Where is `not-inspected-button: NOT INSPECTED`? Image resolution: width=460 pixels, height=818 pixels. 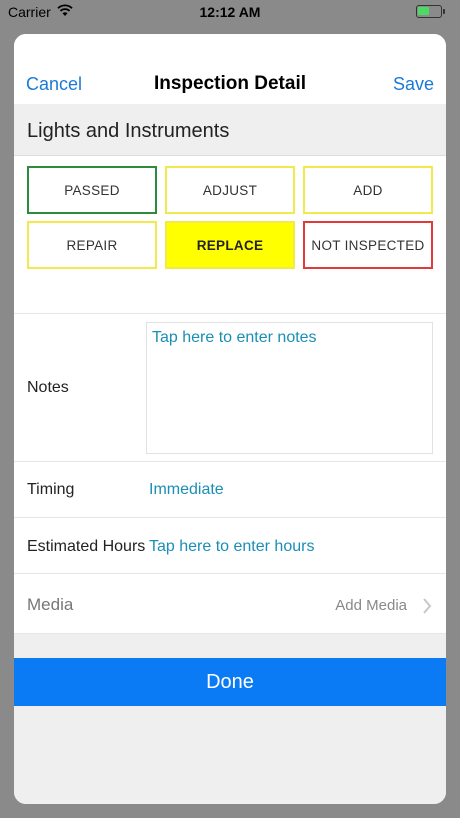 not-inspected-button: NOT INSPECTED is located at coordinates (368, 245).